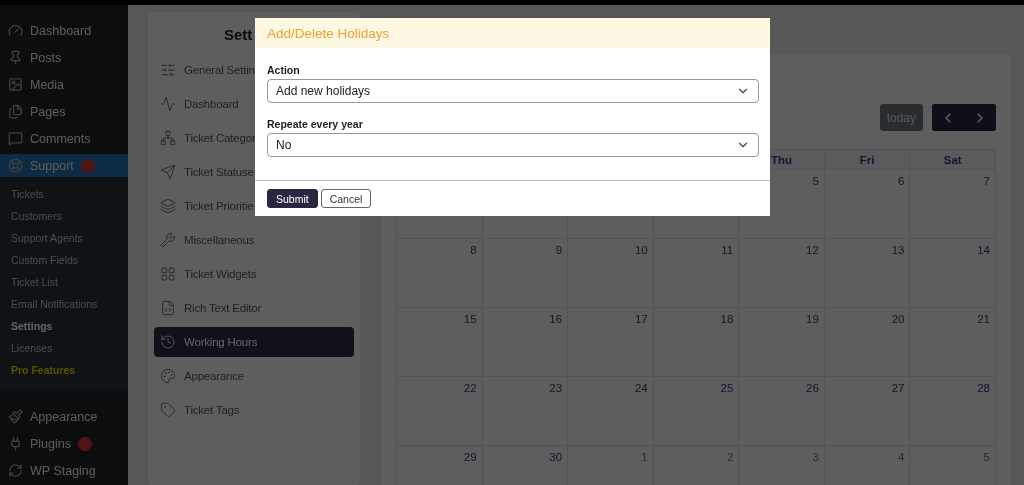  I want to click on menu-item: Media, so click(64, 84).